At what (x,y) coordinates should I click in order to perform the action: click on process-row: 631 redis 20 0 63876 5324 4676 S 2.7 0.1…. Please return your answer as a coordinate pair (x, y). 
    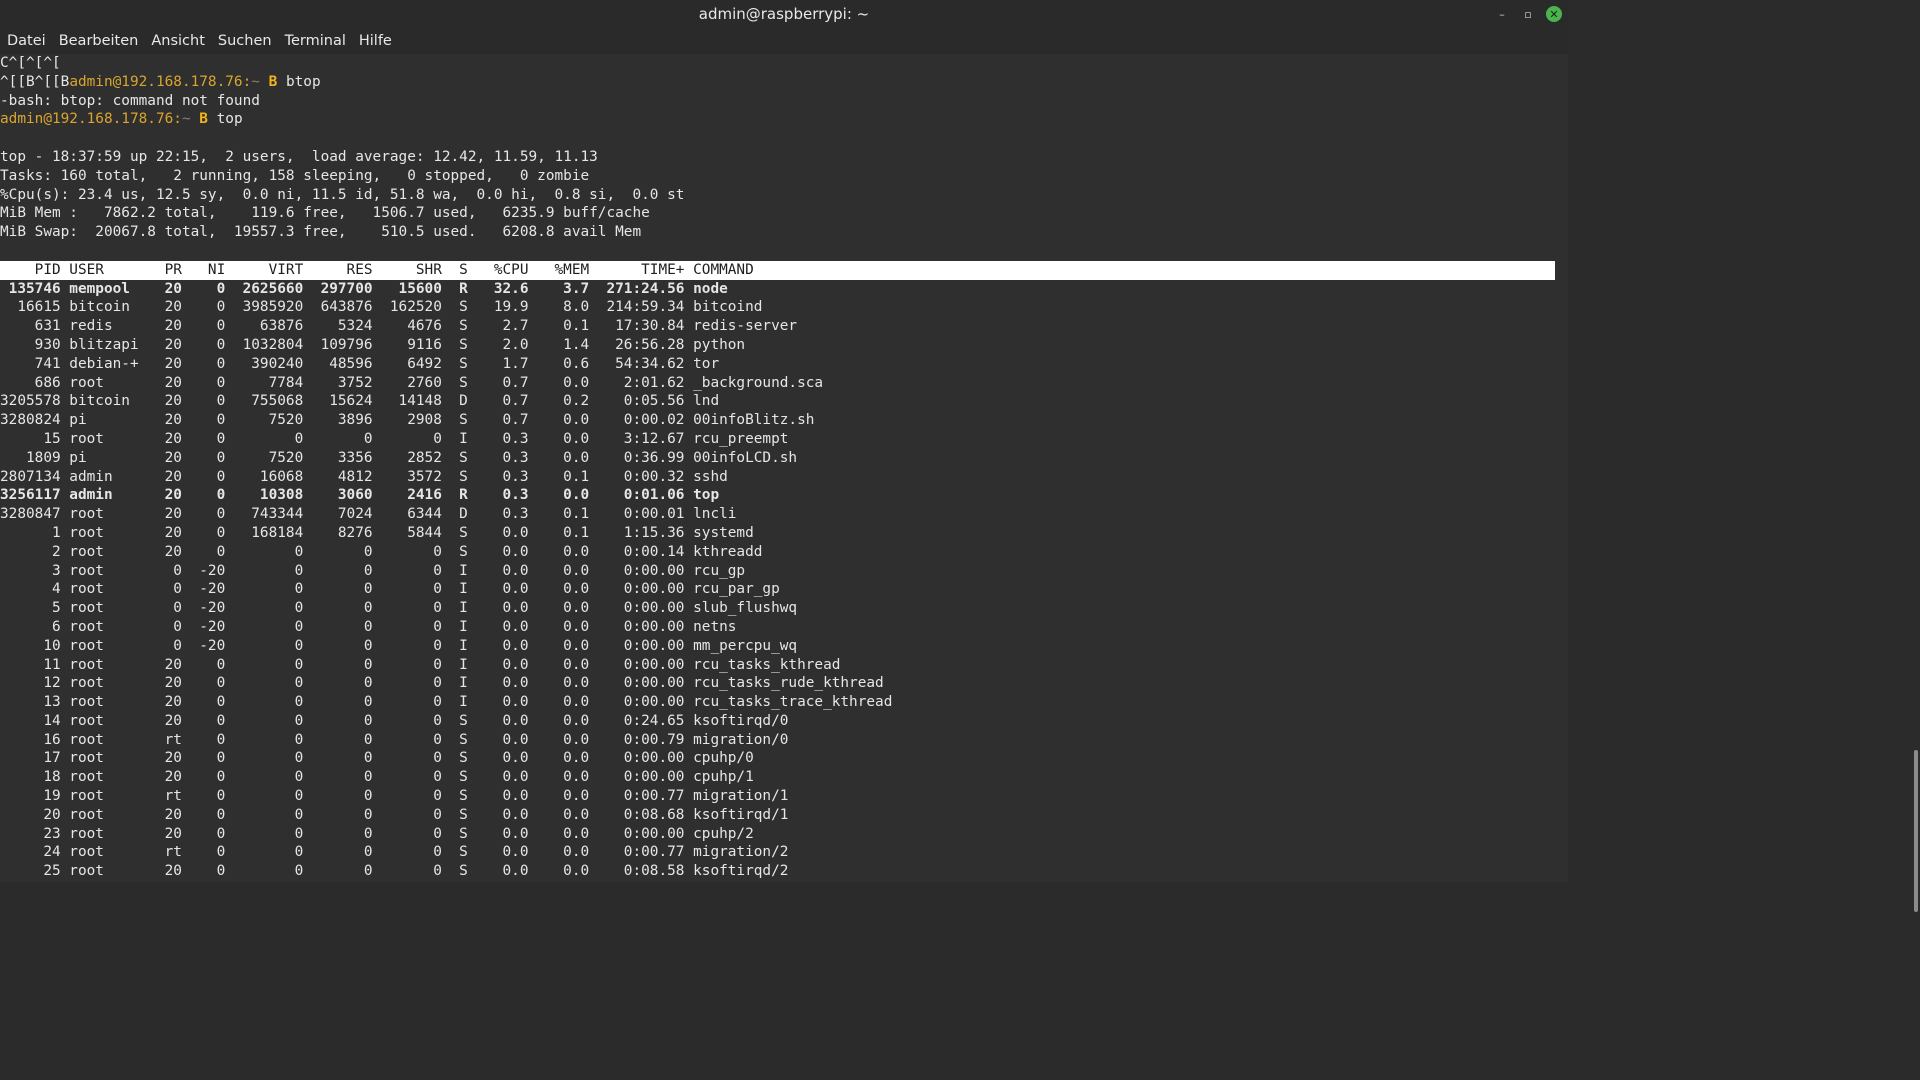
    Looking at the image, I should click on (784, 326).